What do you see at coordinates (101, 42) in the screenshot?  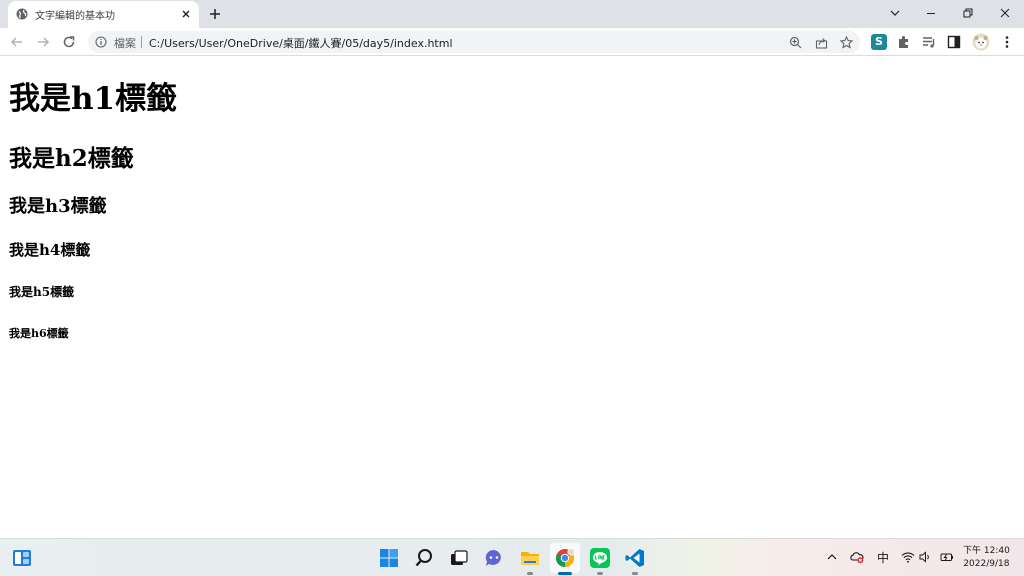 I see `info-icon` at bounding box center [101, 42].